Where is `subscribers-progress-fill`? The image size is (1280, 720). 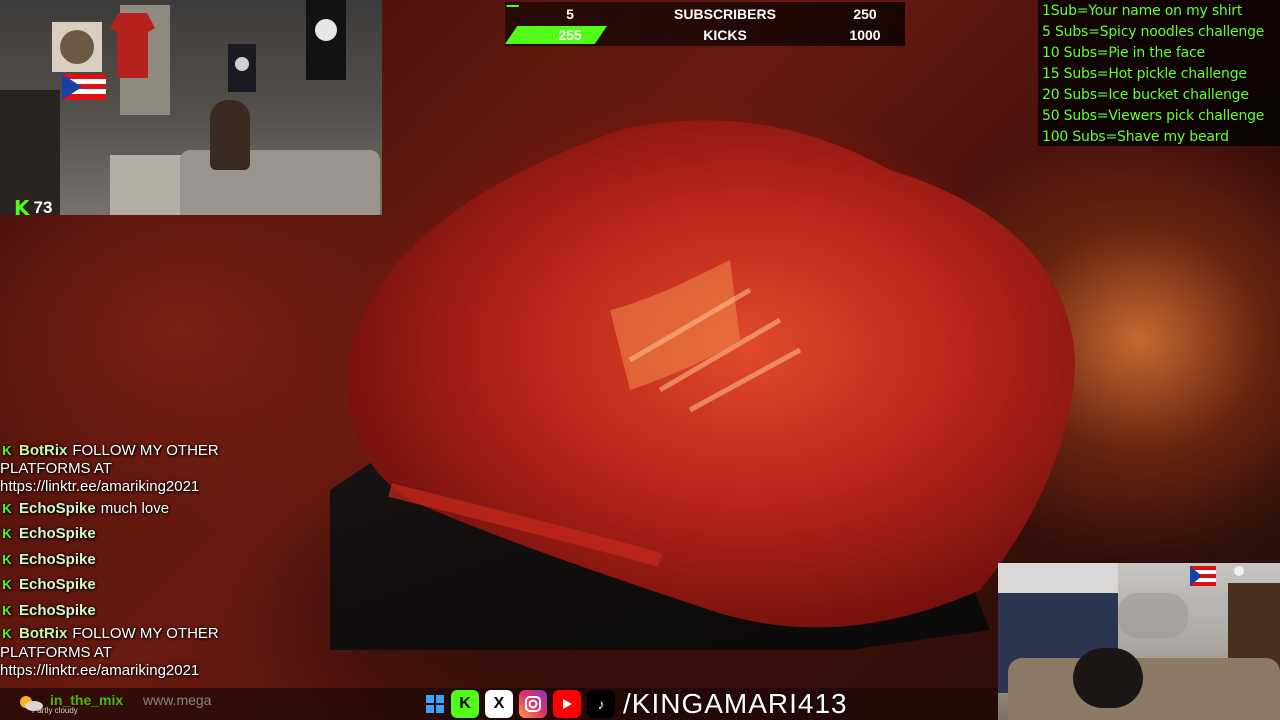 subscribers-progress-fill is located at coordinates (512, 15).